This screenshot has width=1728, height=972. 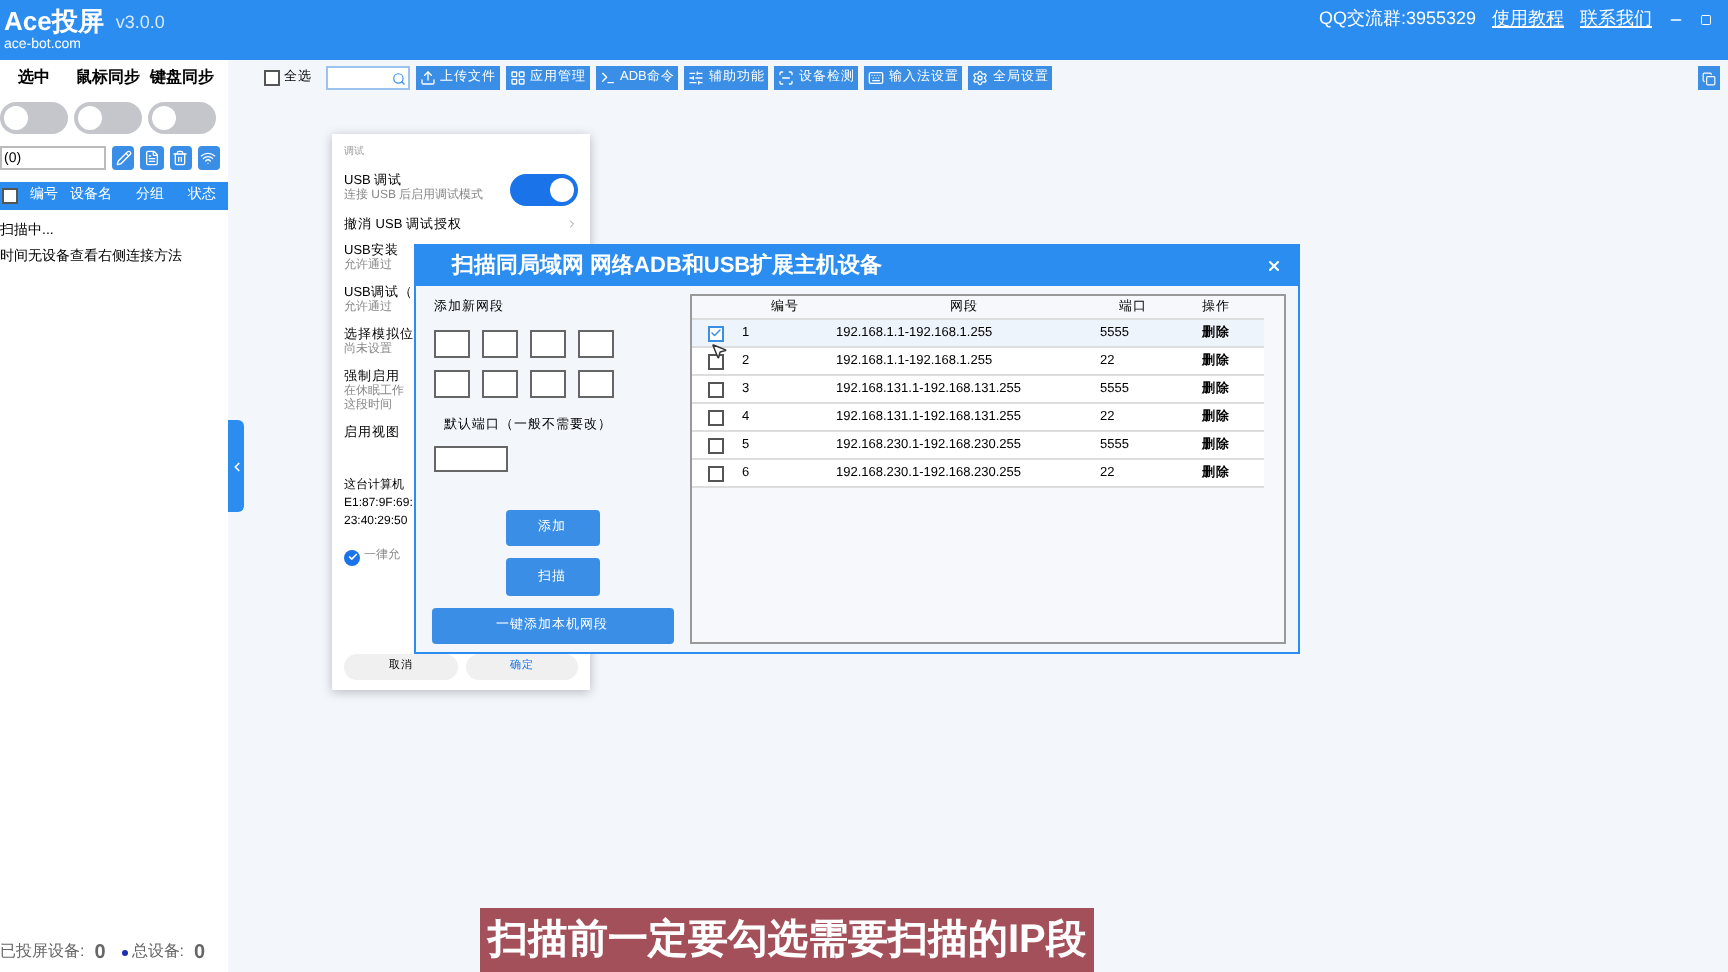 I want to click on app-name: Ace投屏, so click(x=54, y=21).